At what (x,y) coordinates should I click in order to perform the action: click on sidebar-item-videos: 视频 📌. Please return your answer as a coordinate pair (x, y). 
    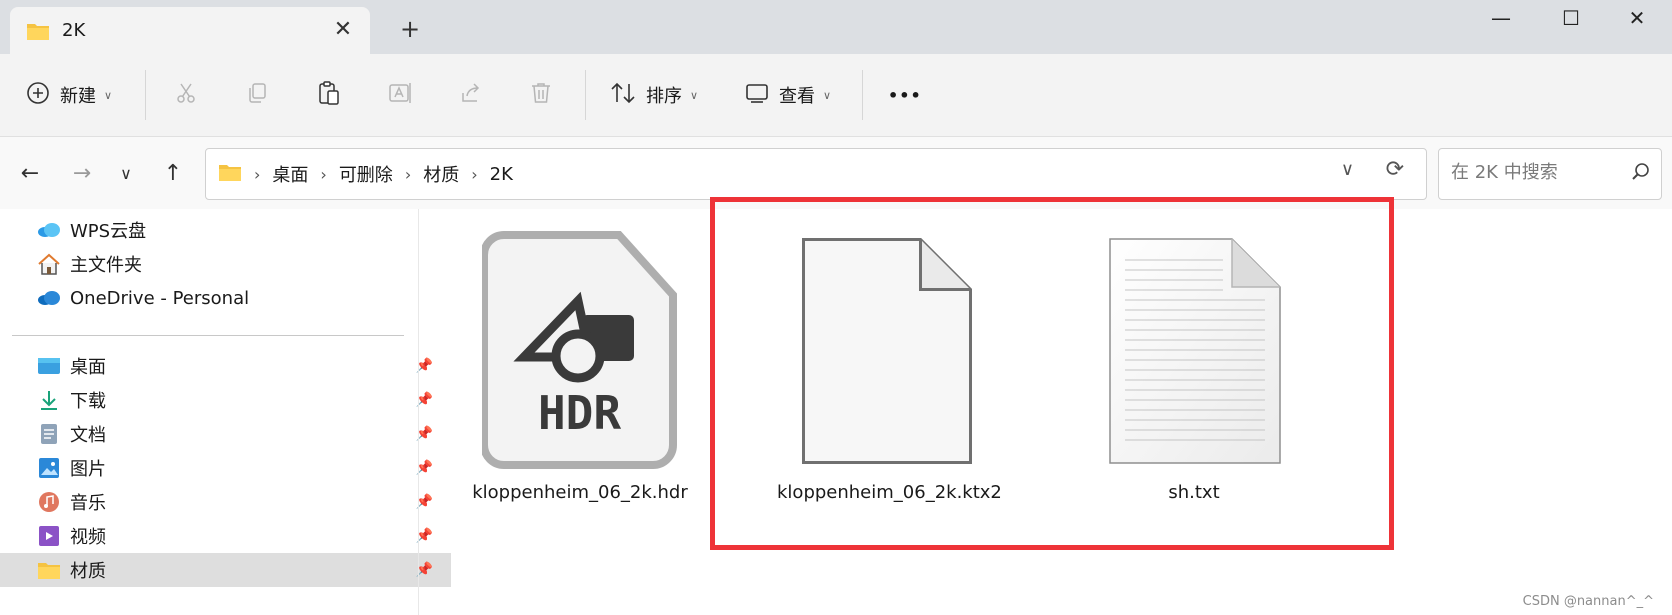
    Looking at the image, I should click on (225, 536).